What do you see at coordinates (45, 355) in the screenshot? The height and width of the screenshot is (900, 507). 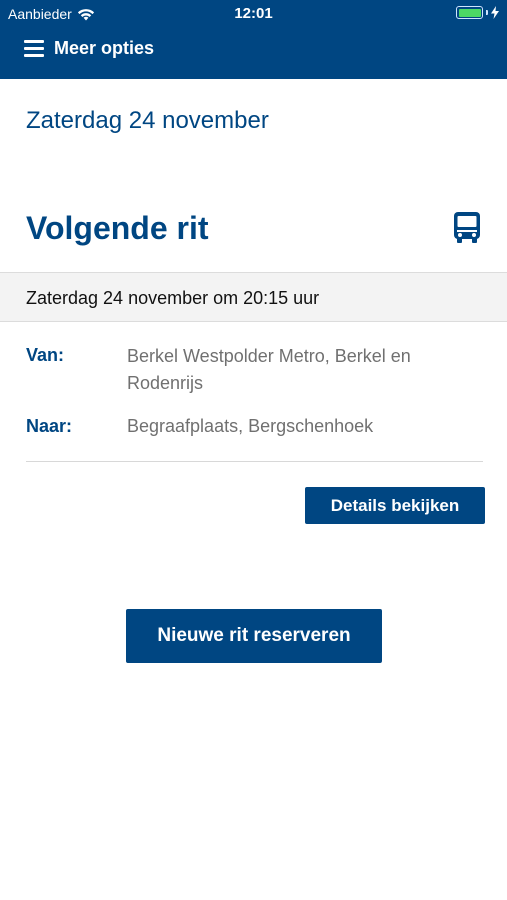 I see `from-label: Van:` at bounding box center [45, 355].